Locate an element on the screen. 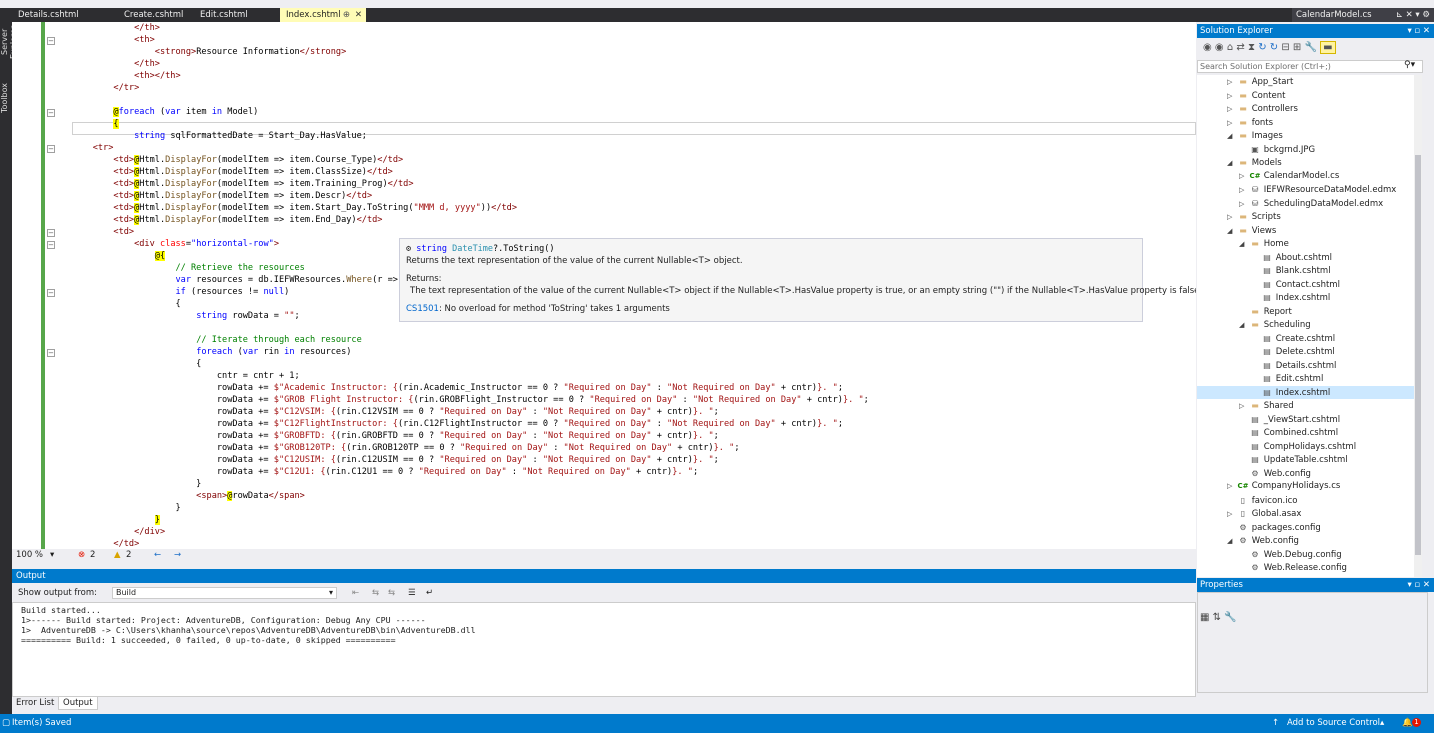  property-pages-icon: 🔧 is located at coordinates (1230, 617).